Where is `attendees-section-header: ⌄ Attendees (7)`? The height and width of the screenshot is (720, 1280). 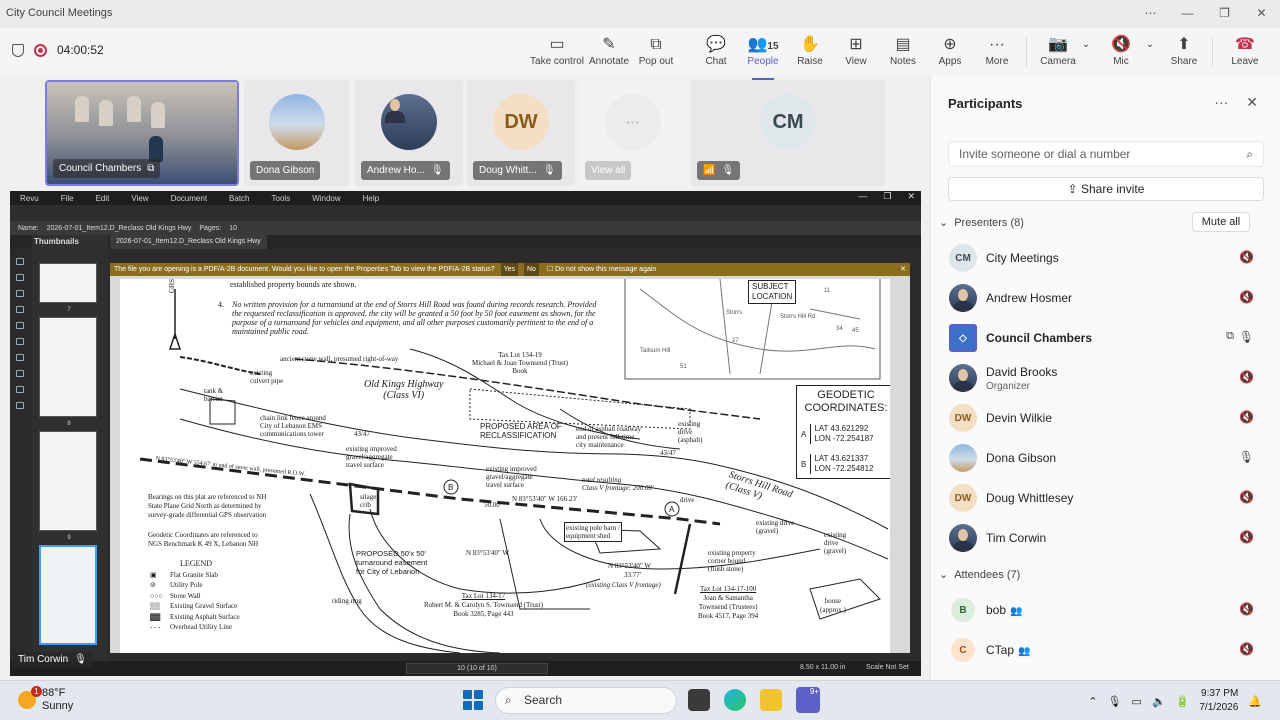
attendees-section-header: ⌄ Attendees (7) is located at coordinates (979, 575).